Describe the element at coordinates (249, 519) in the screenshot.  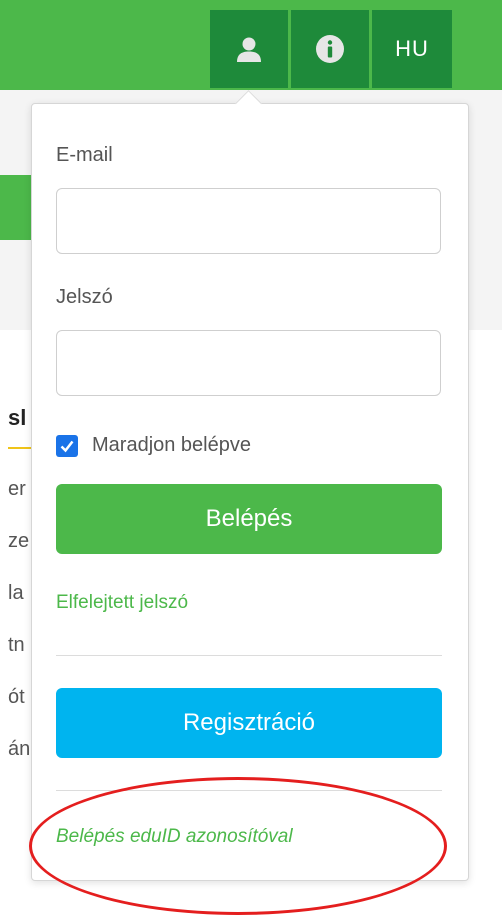
I see `login-button: Belépés` at that location.